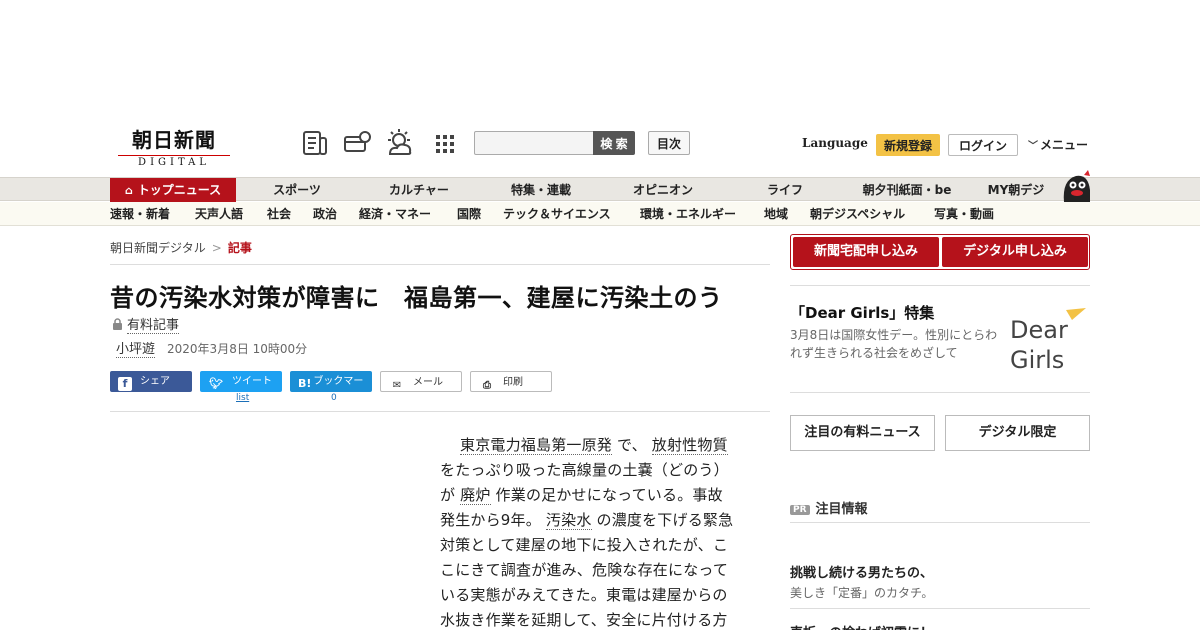  What do you see at coordinates (1075, 186) in the screenshot?
I see `mascot-icon` at bounding box center [1075, 186].